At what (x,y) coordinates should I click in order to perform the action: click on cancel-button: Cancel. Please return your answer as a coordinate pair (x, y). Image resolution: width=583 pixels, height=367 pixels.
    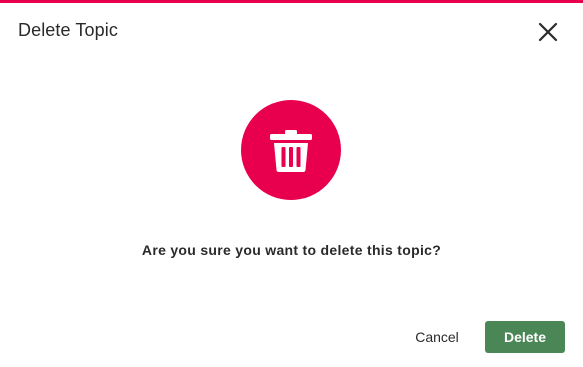
    Looking at the image, I should click on (437, 337).